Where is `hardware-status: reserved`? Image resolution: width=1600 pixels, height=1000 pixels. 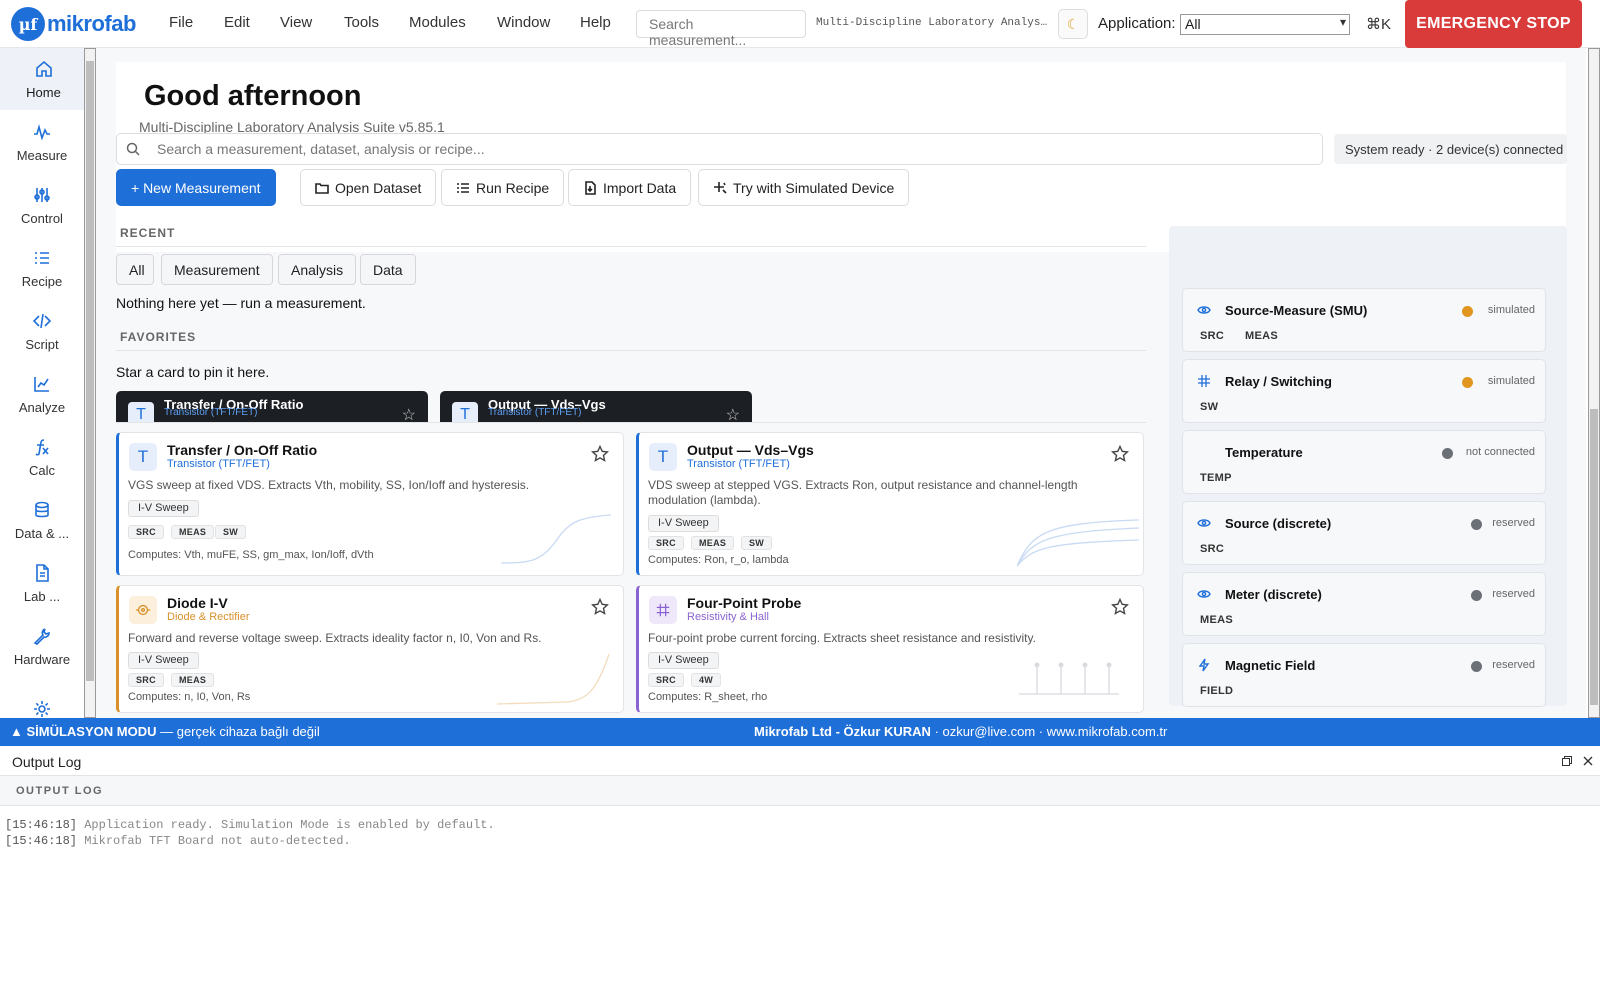
hardware-status: reserved is located at coordinates (1513, 665).